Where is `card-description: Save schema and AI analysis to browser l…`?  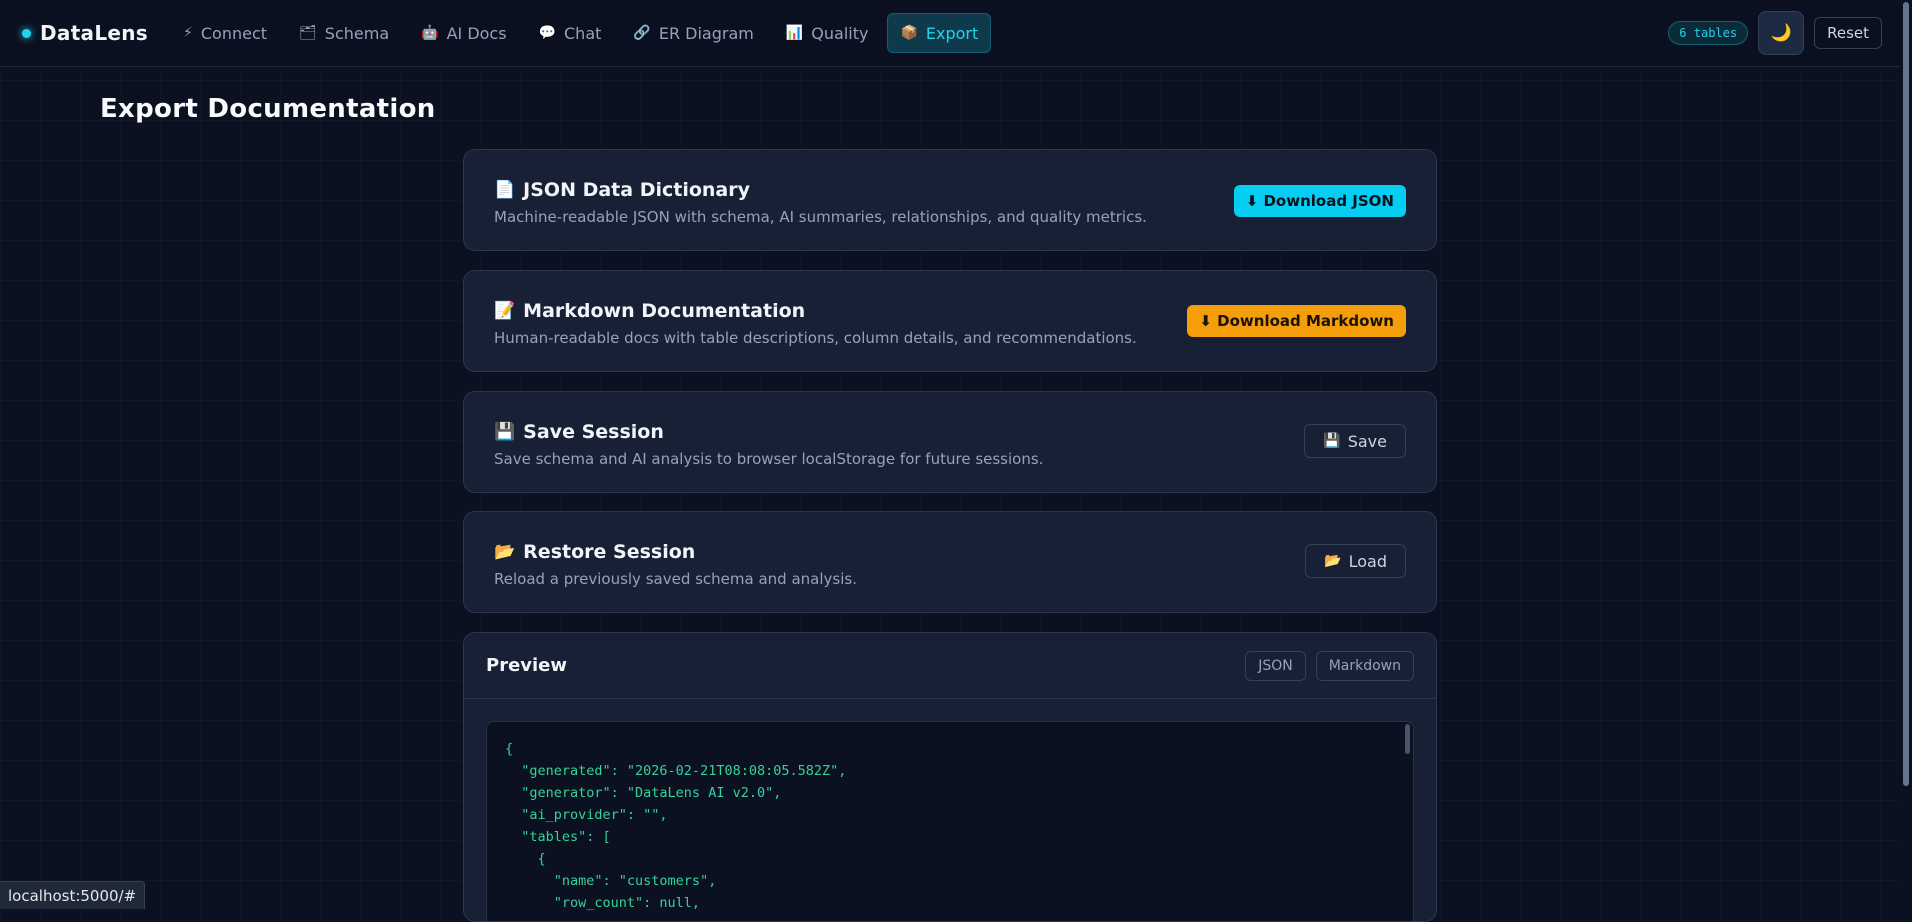 card-description: Save schema and AI analysis to browser l… is located at coordinates (769, 459).